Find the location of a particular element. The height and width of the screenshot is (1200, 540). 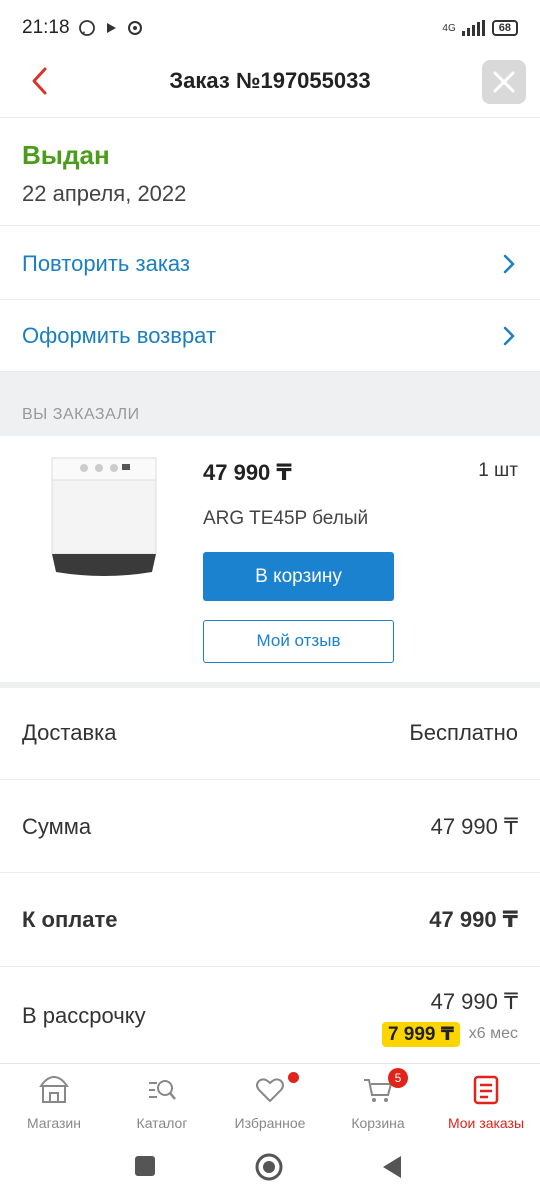

product-quantity: 1 шт is located at coordinates (498, 470).